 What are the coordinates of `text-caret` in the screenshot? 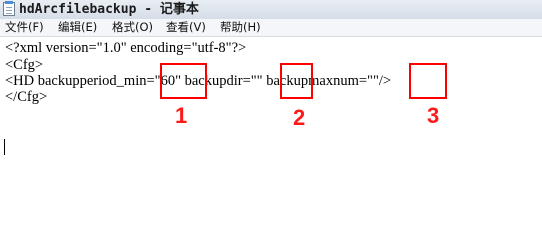 It's located at (4, 147).